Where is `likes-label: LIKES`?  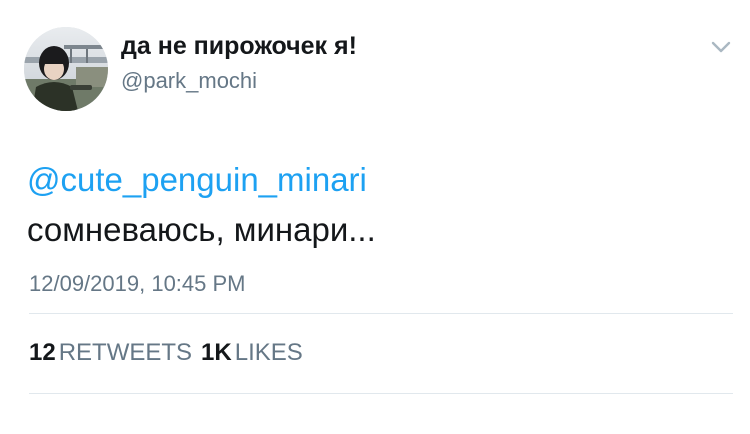 likes-label: LIKES is located at coordinates (268, 352).